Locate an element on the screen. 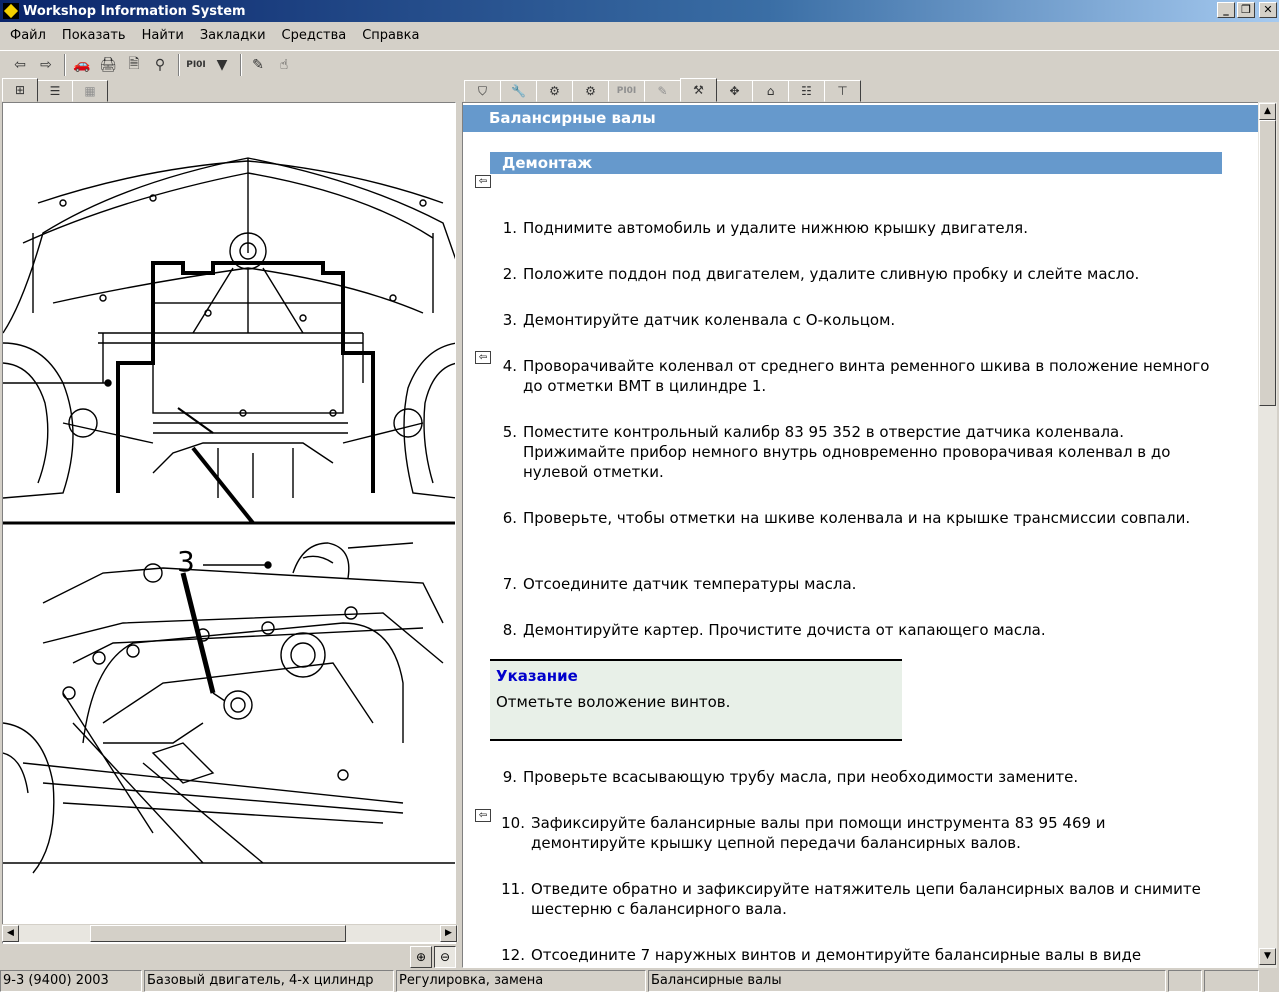 The width and height of the screenshot is (1279, 992). tab-pi-label: PI0I is located at coordinates (626, 91).